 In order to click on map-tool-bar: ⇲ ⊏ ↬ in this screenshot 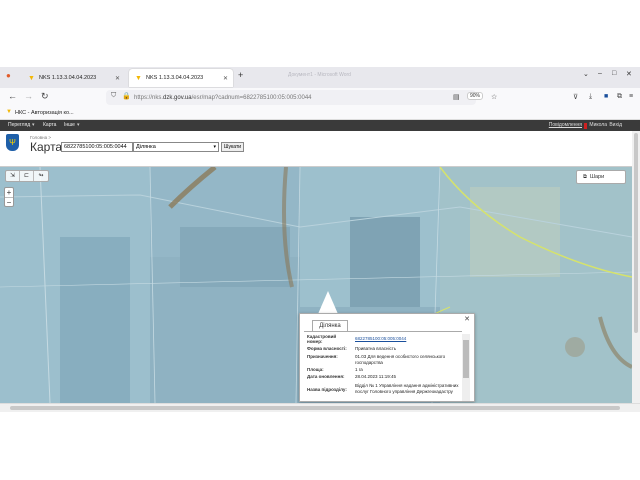, I will do `click(27, 176)`.